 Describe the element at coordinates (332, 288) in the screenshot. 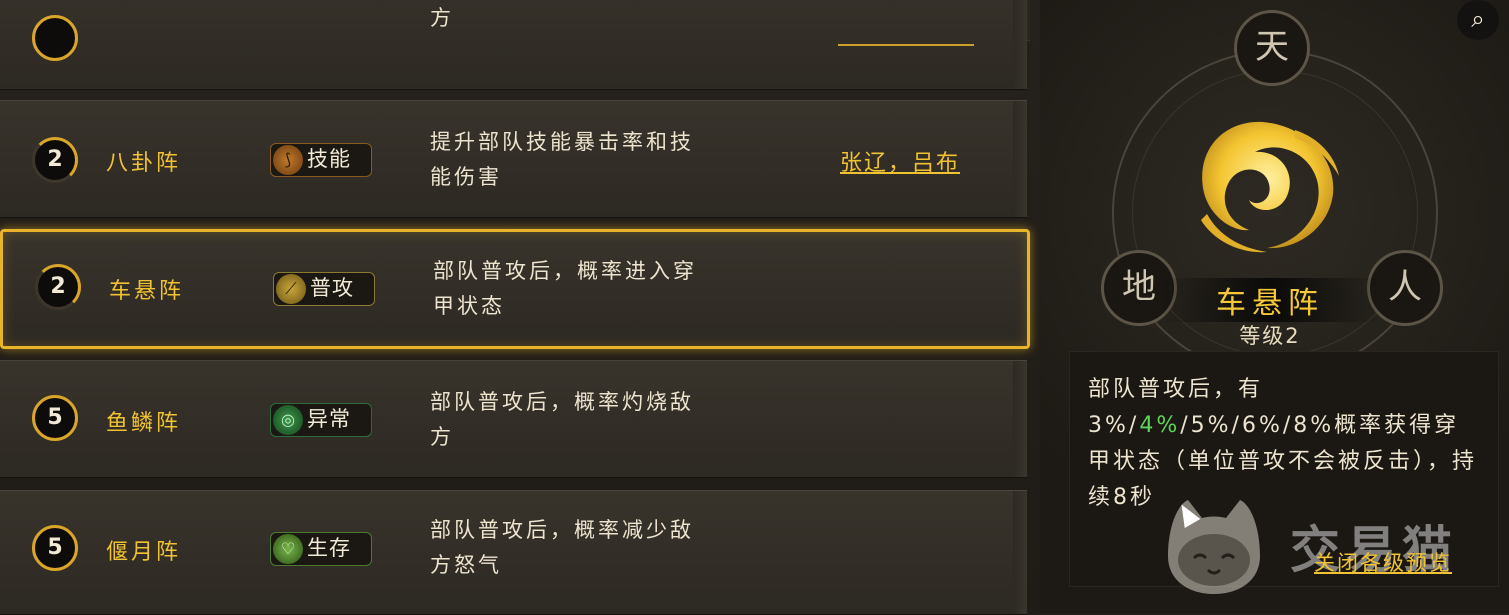

I see `trait-label: 普攻` at that location.